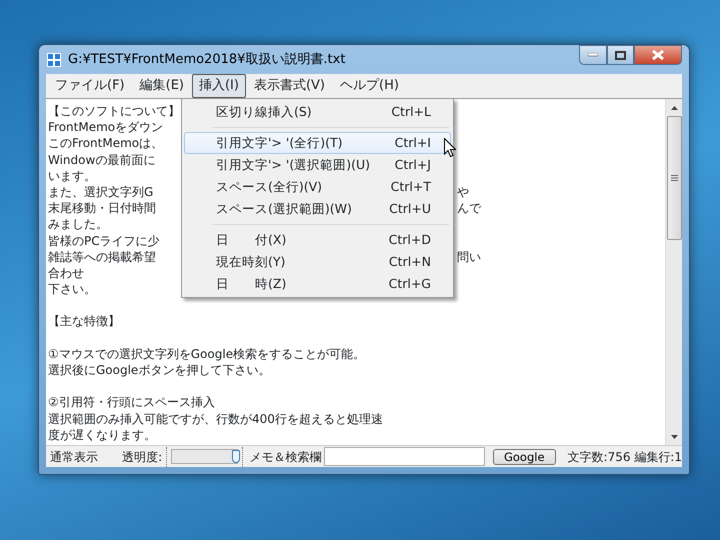 The width and height of the screenshot is (720, 540). Describe the element at coordinates (317, 284) in the screenshot. I see `menu-option: 日 時(Z) Ctrl+G` at that location.